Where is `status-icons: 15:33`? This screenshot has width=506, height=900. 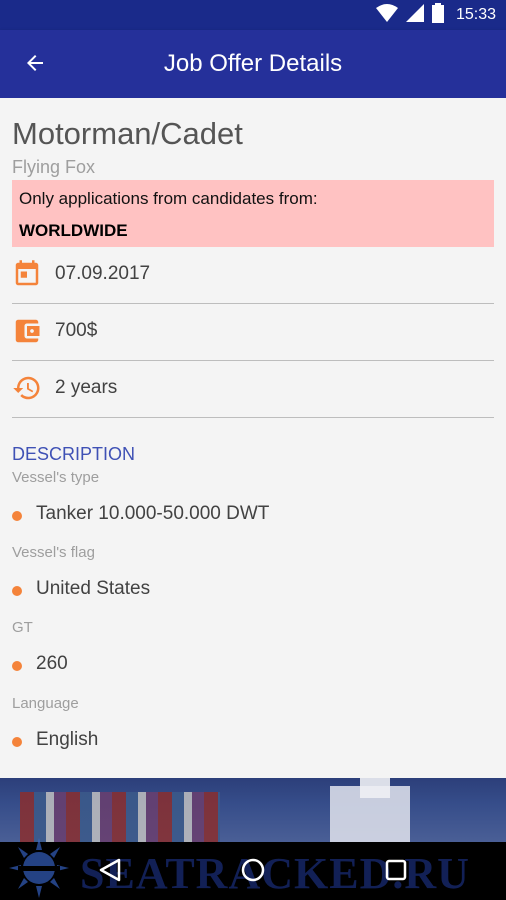 status-icons: 15:33 is located at coordinates (435, 15).